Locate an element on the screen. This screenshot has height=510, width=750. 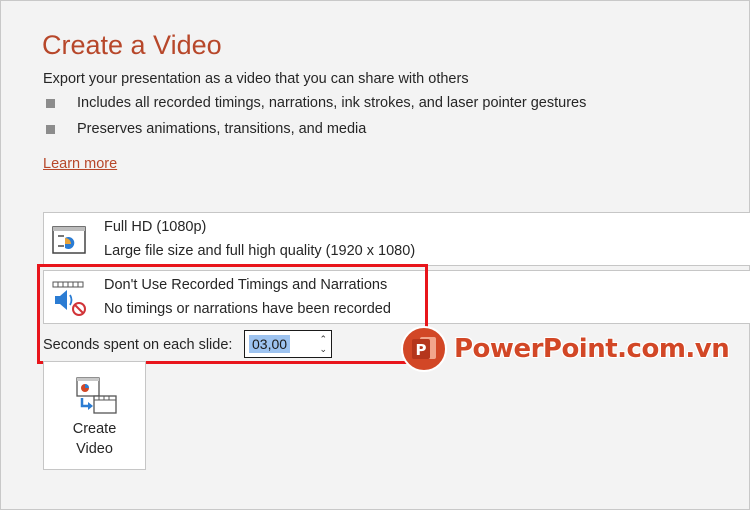
quality-title: Full HD (1080p) is located at coordinates (155, 227).